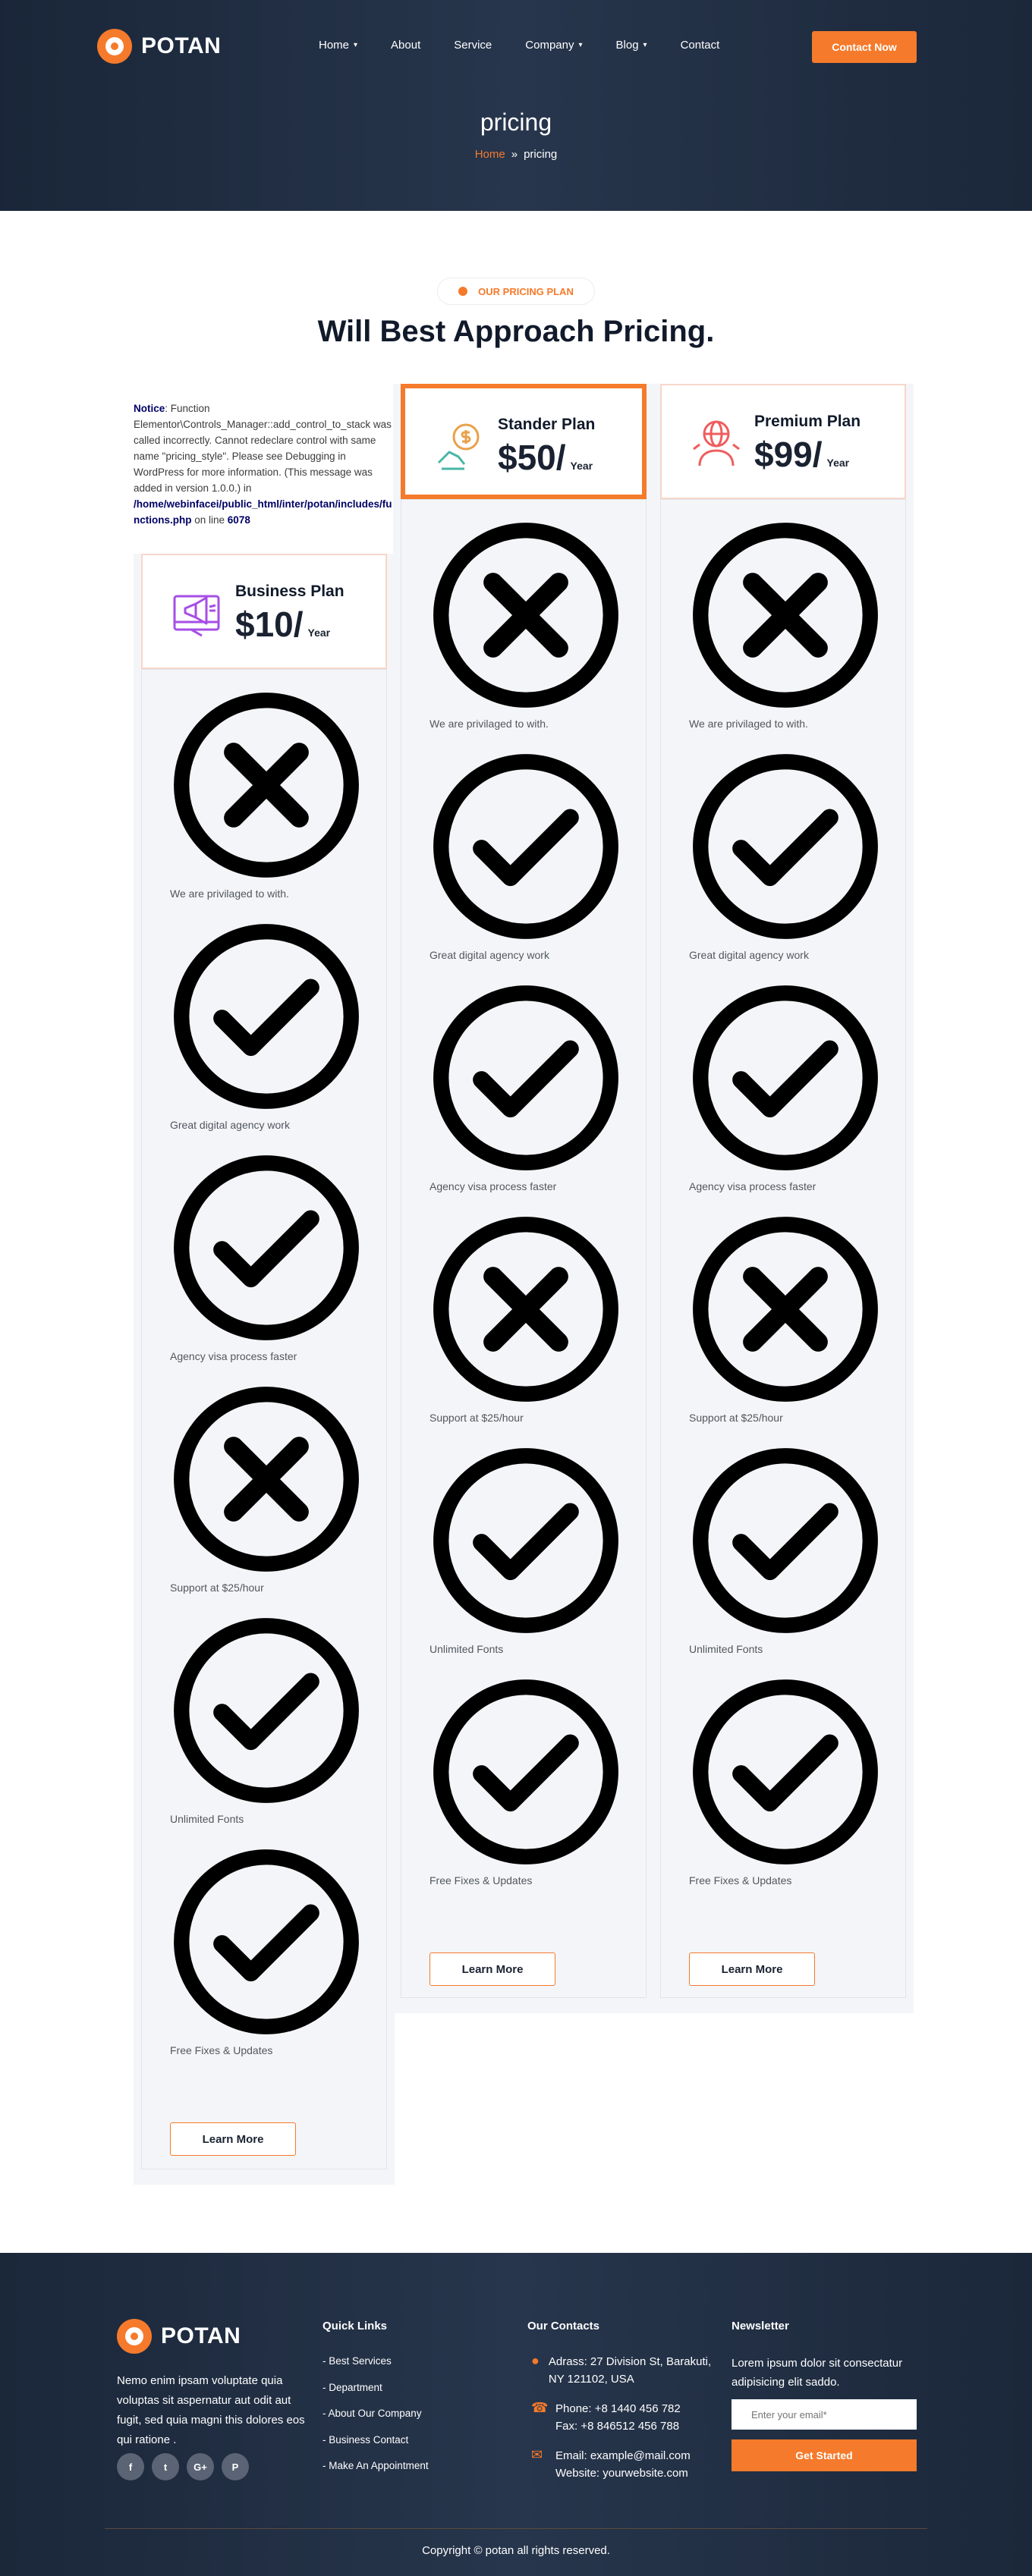  What do you see at coordinates (183, 2466) in the screenshot?
I see `social-links: f t G+ P` at bounding box center [183, 2466].